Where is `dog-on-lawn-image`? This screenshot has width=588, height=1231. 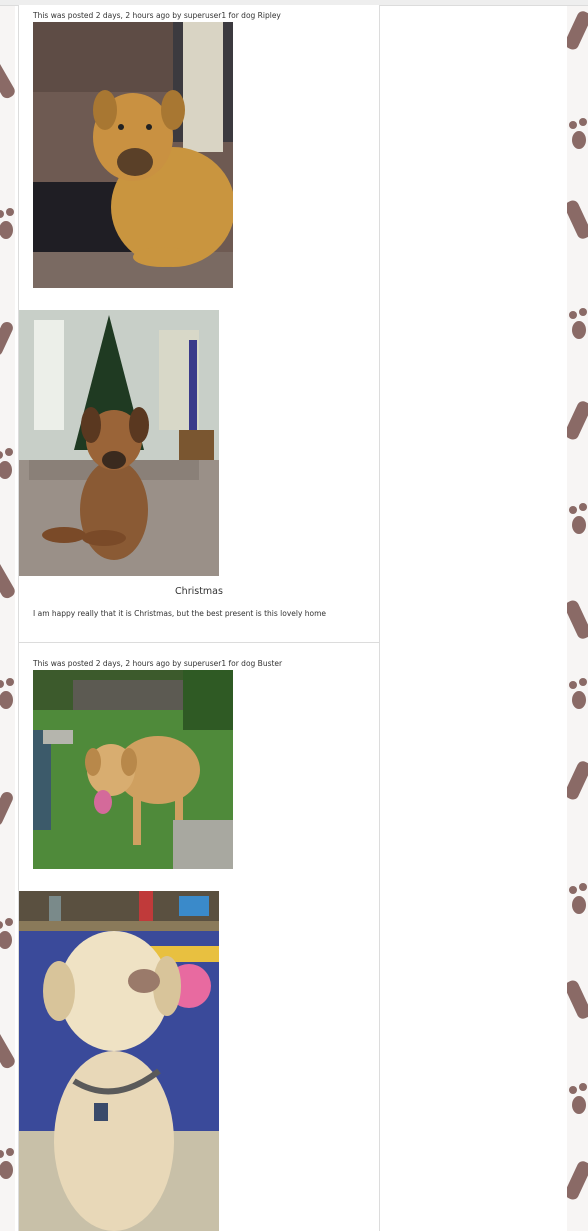 dog-on-lawn-image is located at coordinates (133, 769).